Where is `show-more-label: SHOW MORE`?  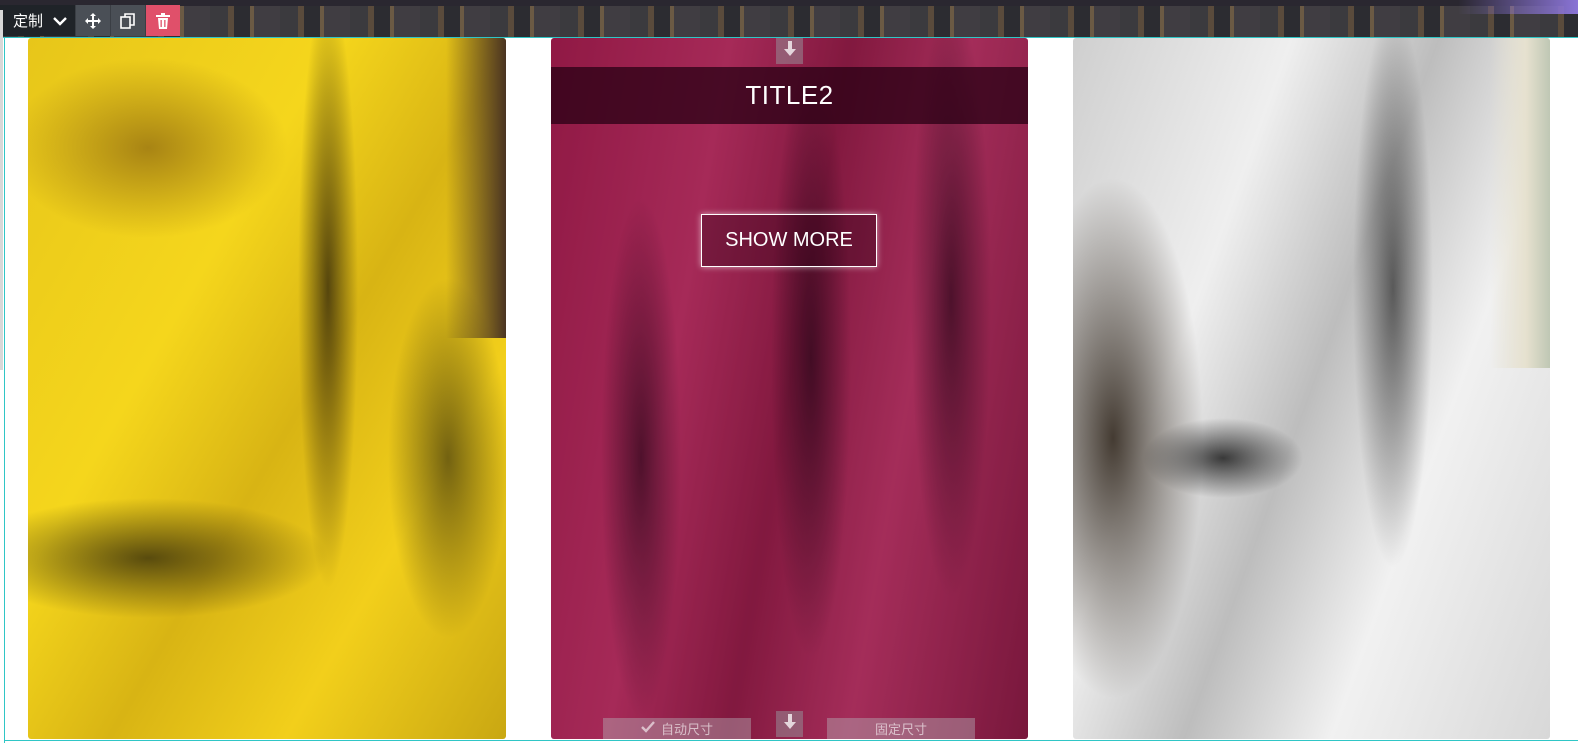
show-more-label: SHOW MORE is located at coordinates (789, 240).